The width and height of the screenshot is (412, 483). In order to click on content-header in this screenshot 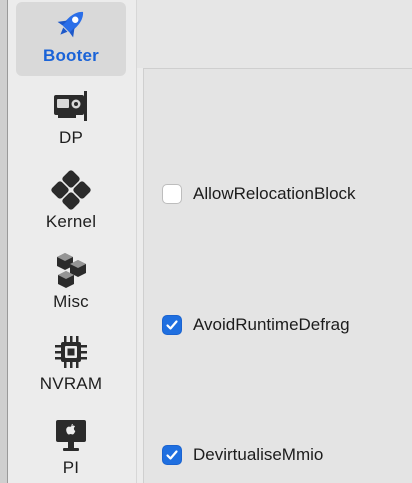, I will do `click(274, 34)`.